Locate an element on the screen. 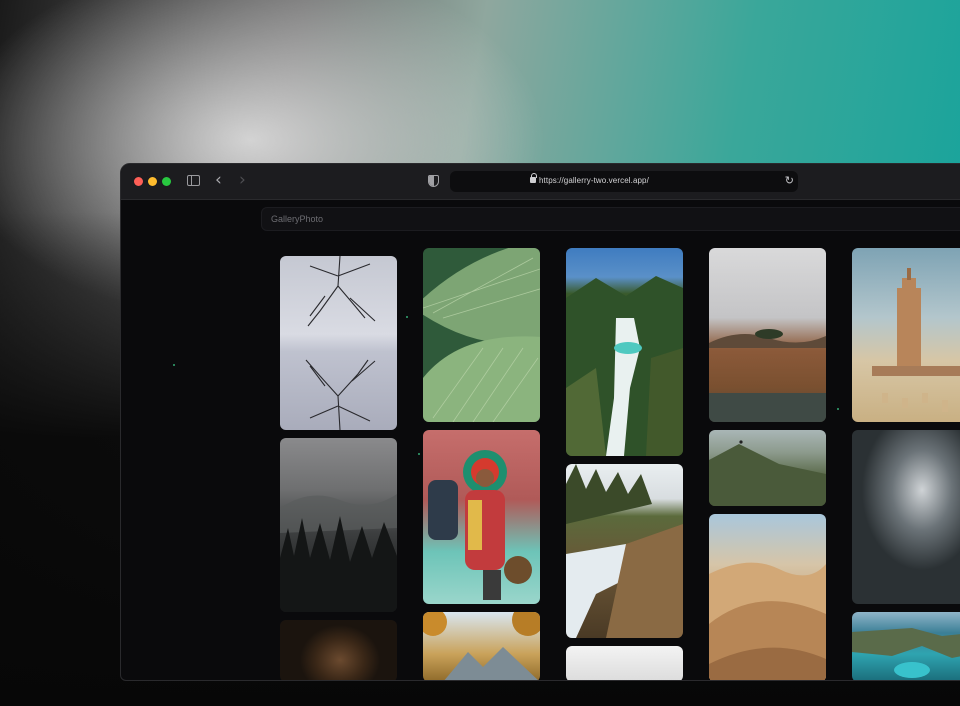  cove-image is located at coordinates (906, 653).